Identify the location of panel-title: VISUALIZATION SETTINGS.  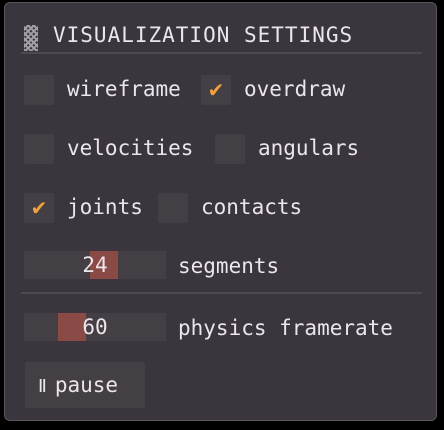
(203, 35).